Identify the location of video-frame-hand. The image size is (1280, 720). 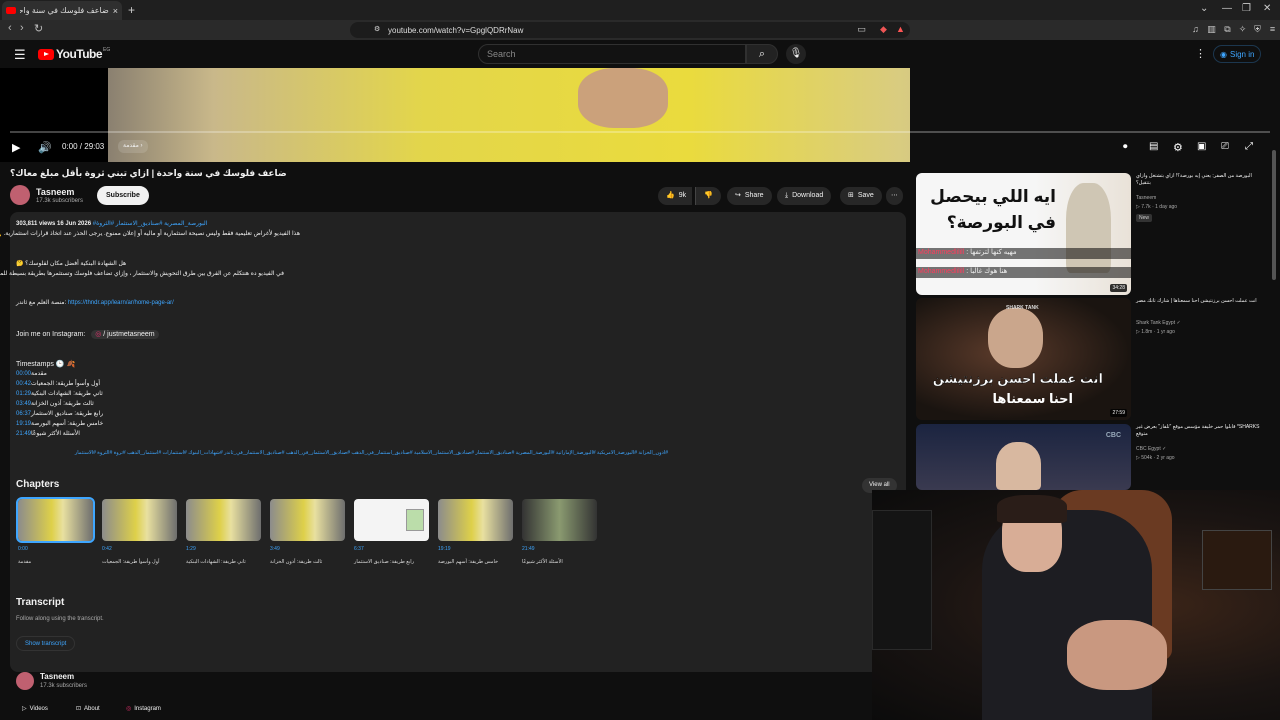
(623, 98).